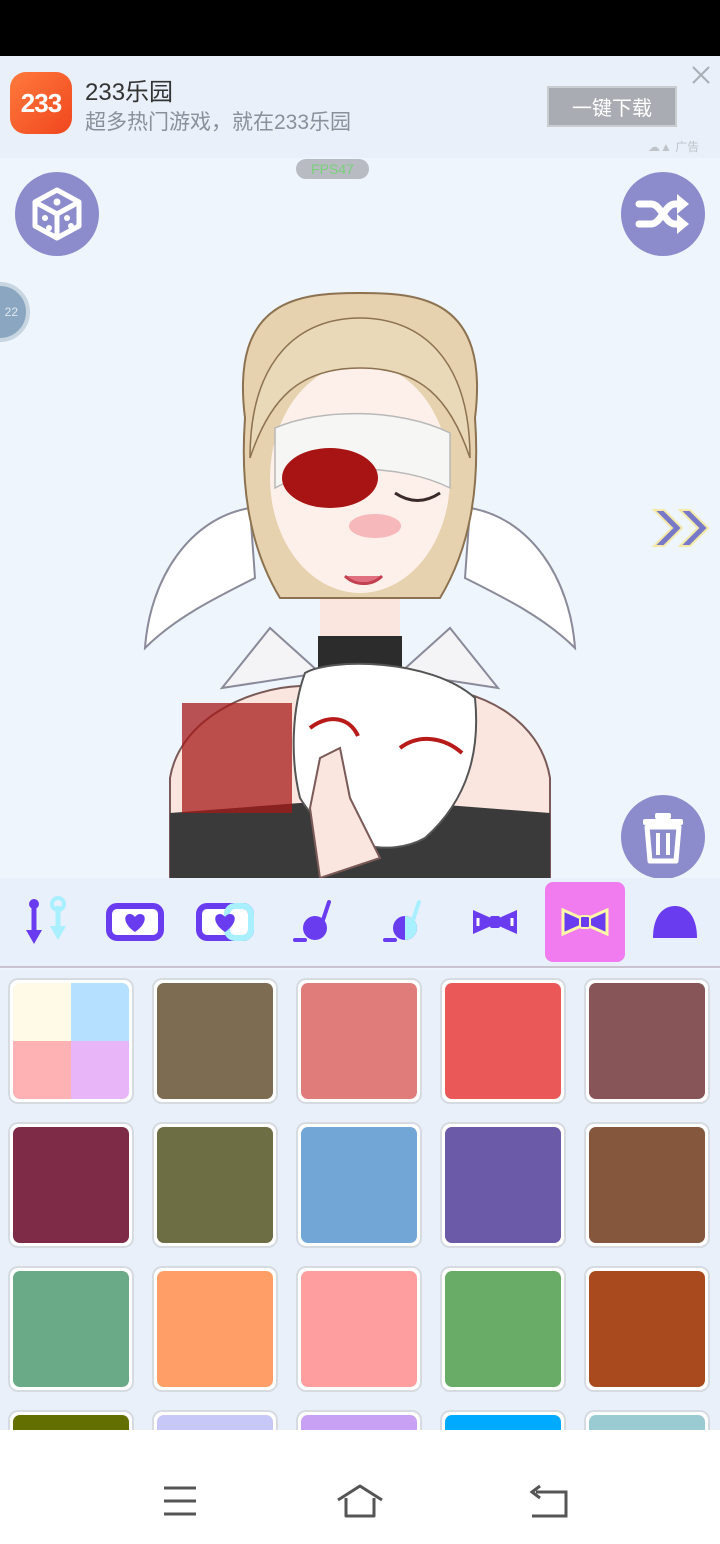 Image resolution: width=720 pixels, height=1544 pixels. What do you see at coordinates (682, 528) in the screenshot?
I see `next-arrow-icon` at bounding box center [682, 528].